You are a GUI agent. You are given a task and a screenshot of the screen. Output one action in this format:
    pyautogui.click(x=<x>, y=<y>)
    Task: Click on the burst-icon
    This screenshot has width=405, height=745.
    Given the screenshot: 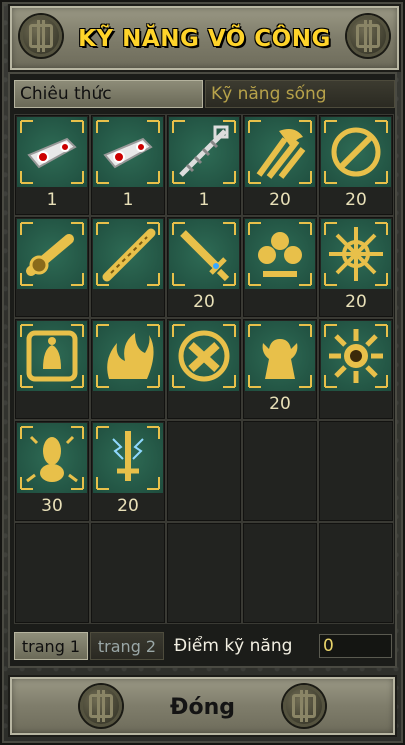 What is the action you would take?
    pyautogui.click(x=356, y=254)
    